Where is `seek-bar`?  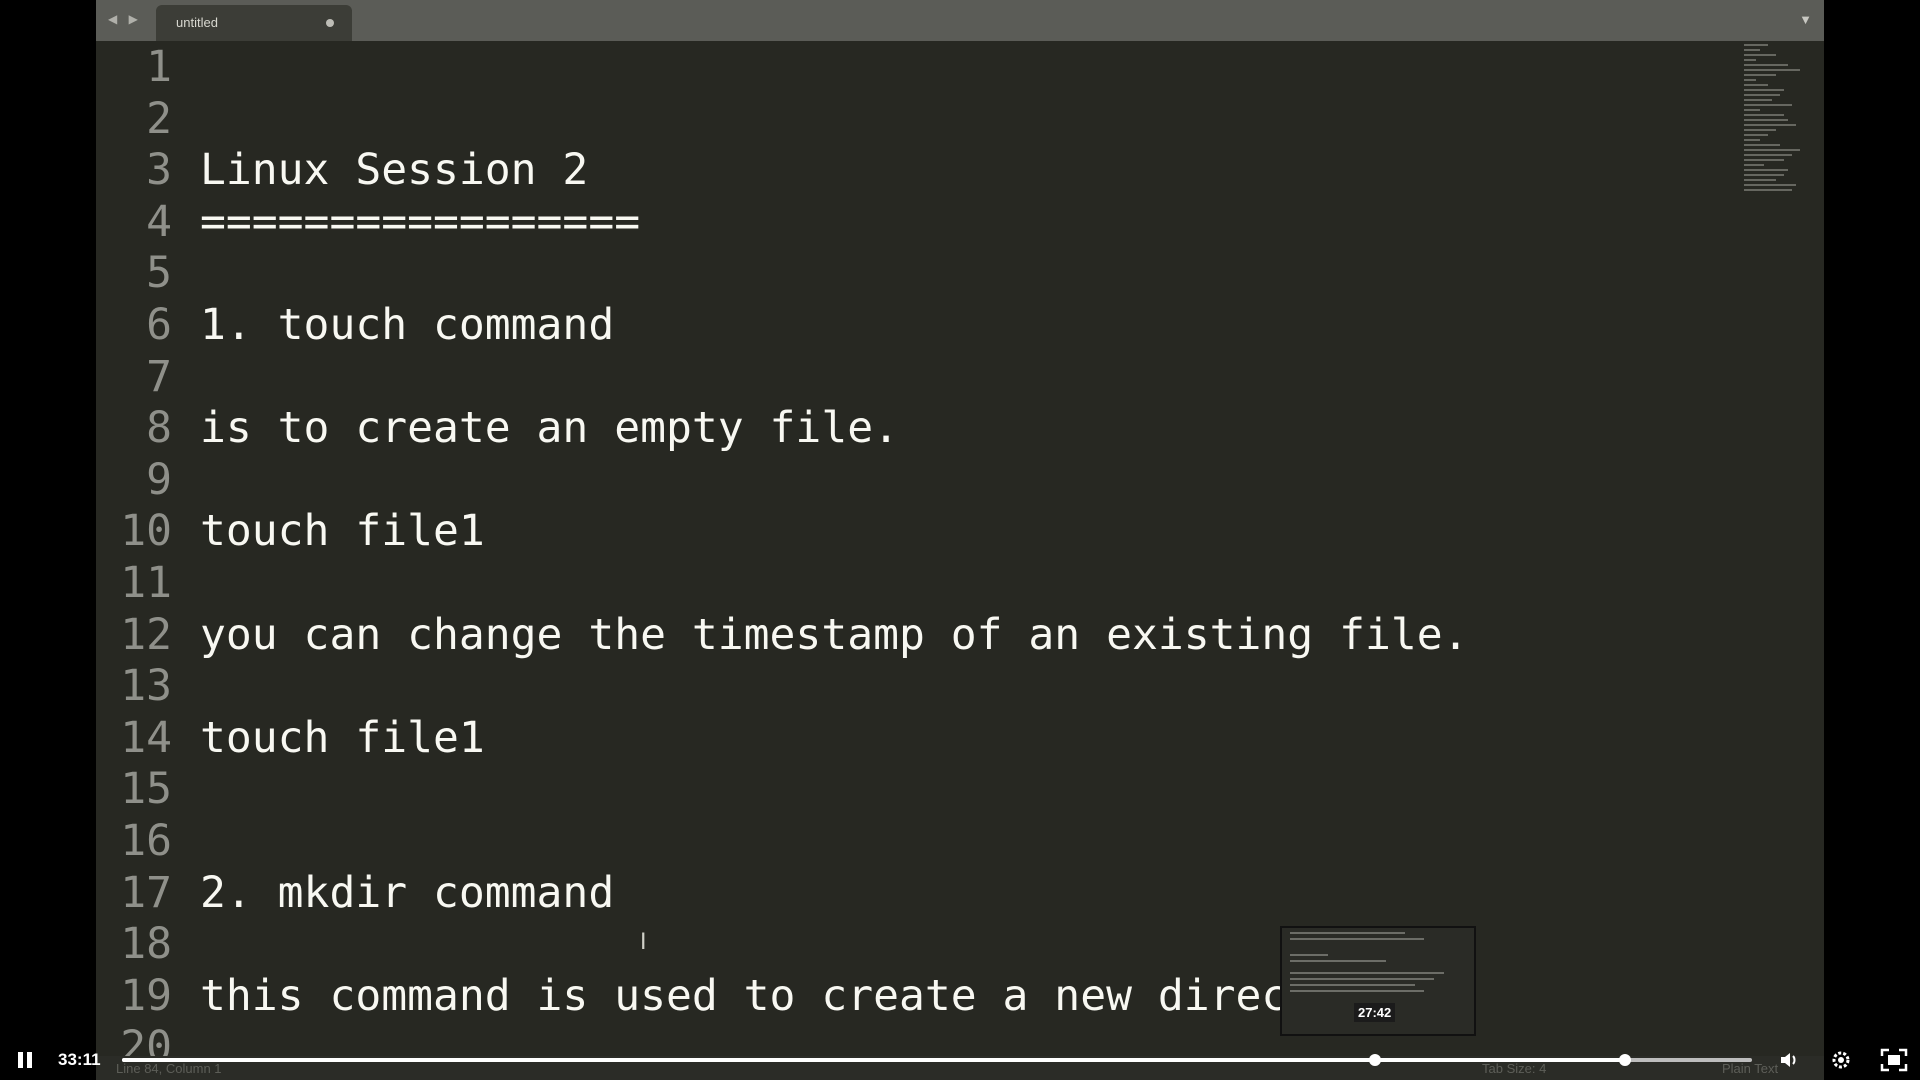
seek-bar is located at coordinates (937, 1060).